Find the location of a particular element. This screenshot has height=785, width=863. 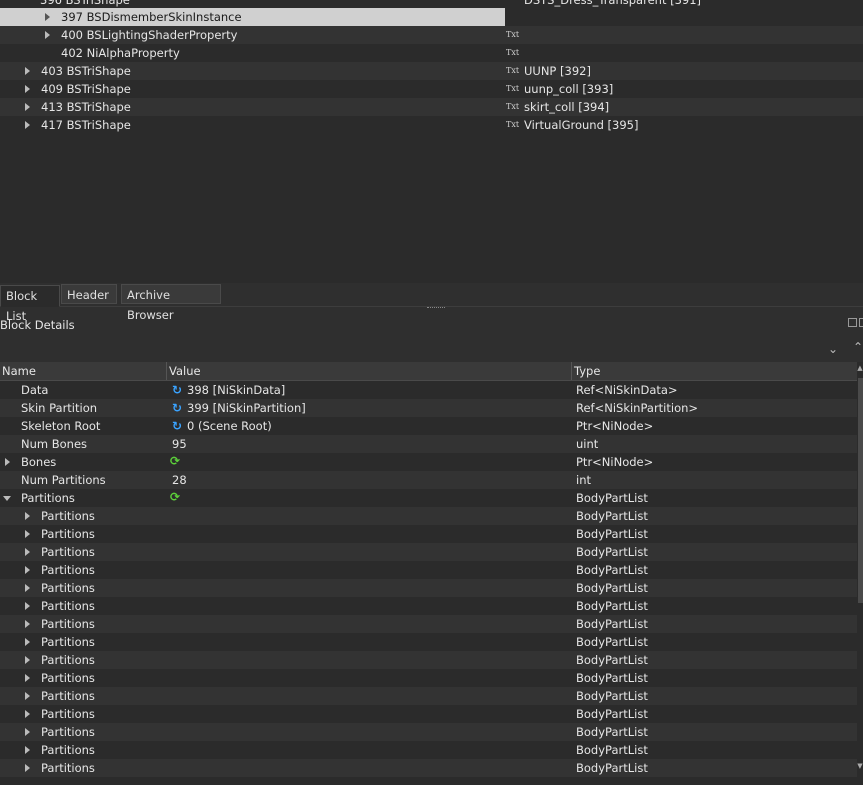

tab-header: Header is located at coordinates (89, 294).